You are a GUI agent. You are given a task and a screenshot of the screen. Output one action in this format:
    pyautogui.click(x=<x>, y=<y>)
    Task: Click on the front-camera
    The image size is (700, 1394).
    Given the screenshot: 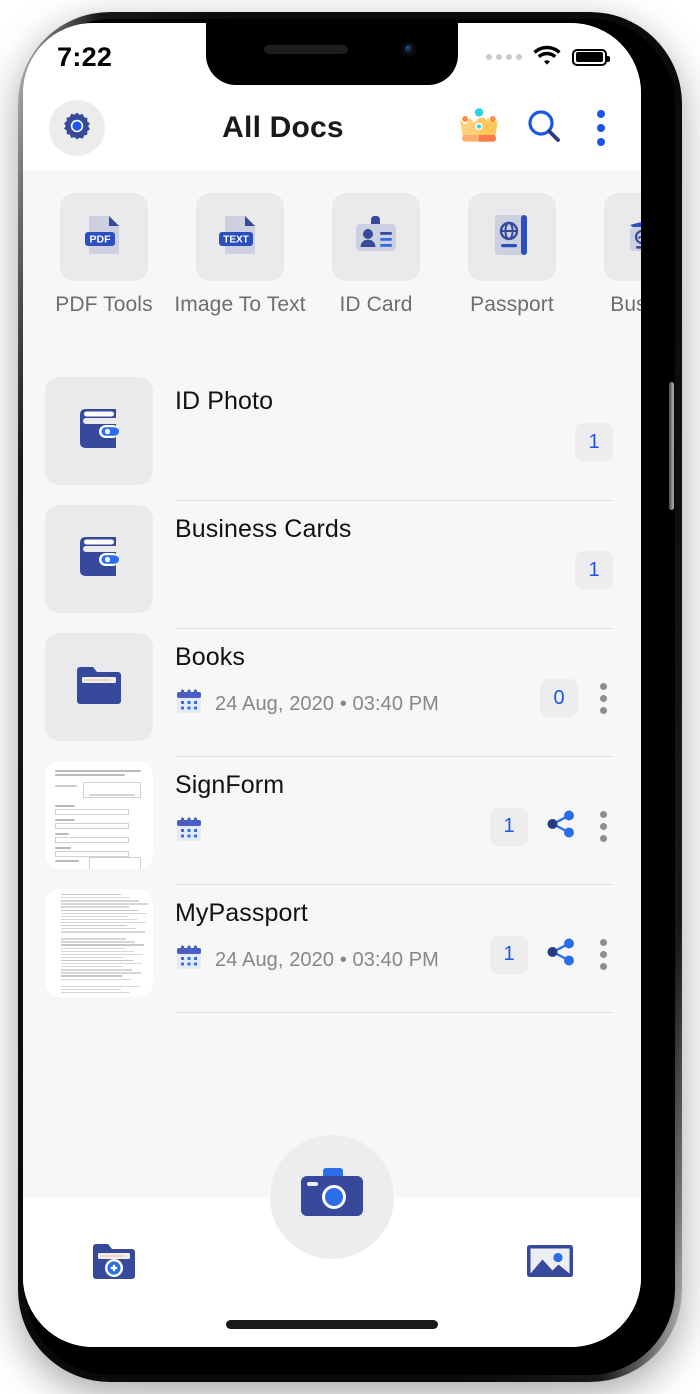 What is the action you would take?
    pyautogui.click(x=408, y=49)
    